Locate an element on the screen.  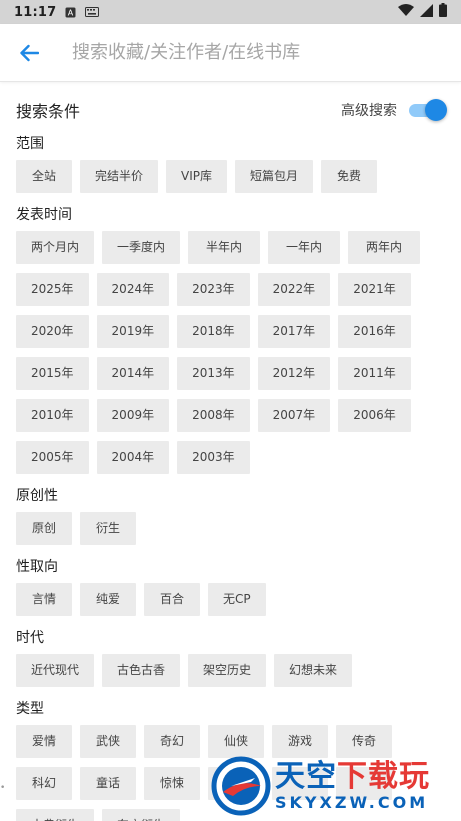
toolbar is located at coordinates (230, 53).